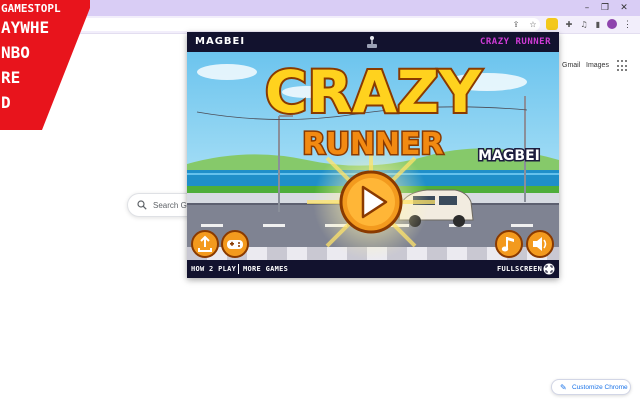 The image size is (640, 400). I want to click on site-watermark: GAMESTOPL AYWHE NBO RE D, so click(45, 65).